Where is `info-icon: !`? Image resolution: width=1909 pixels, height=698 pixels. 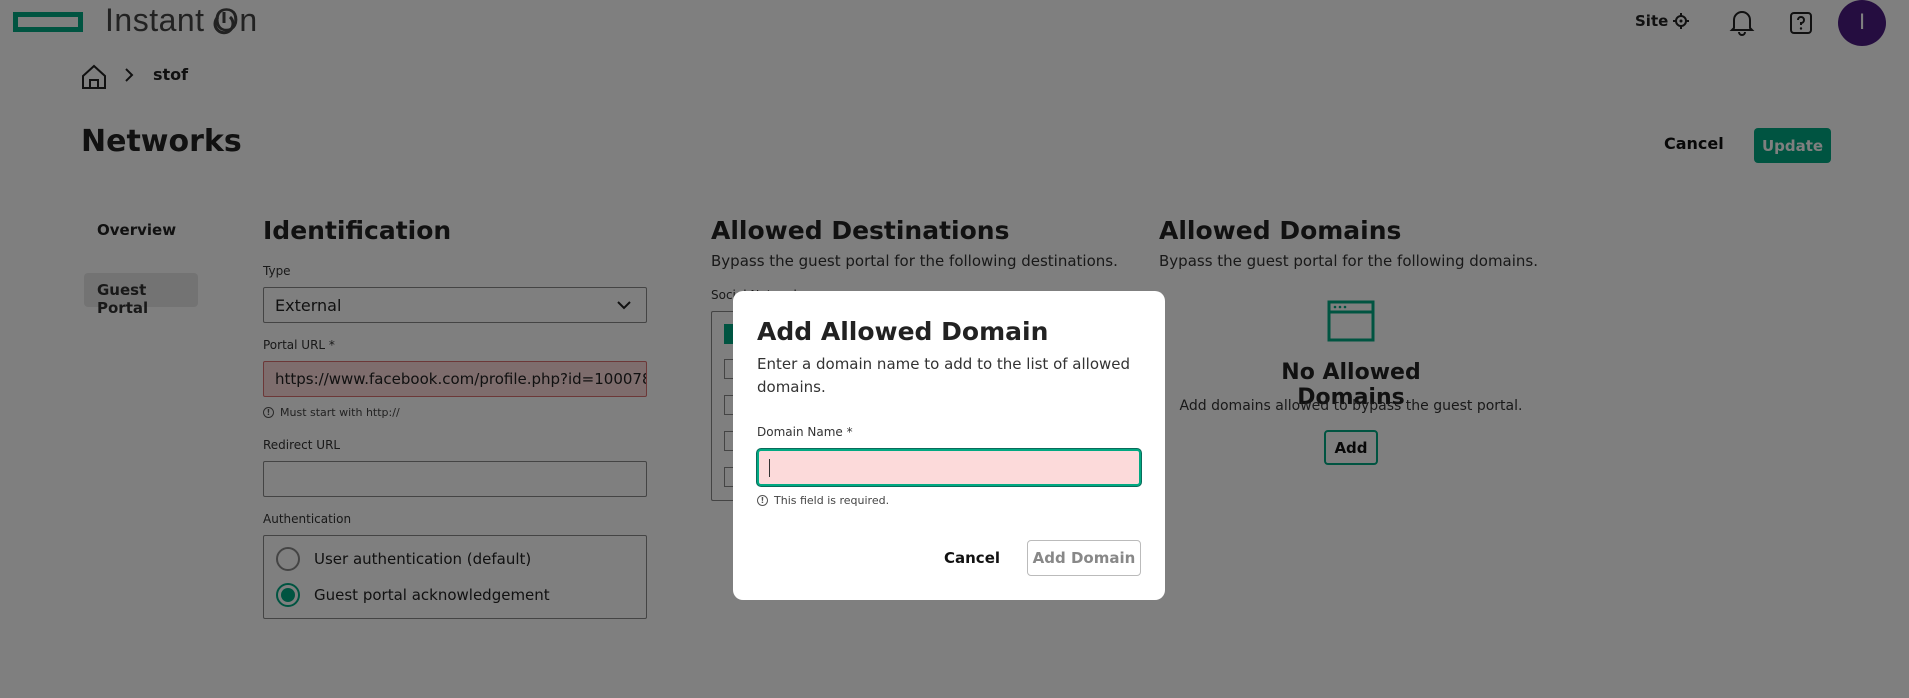 info-icon: ! is located at coordinates (762, 500).